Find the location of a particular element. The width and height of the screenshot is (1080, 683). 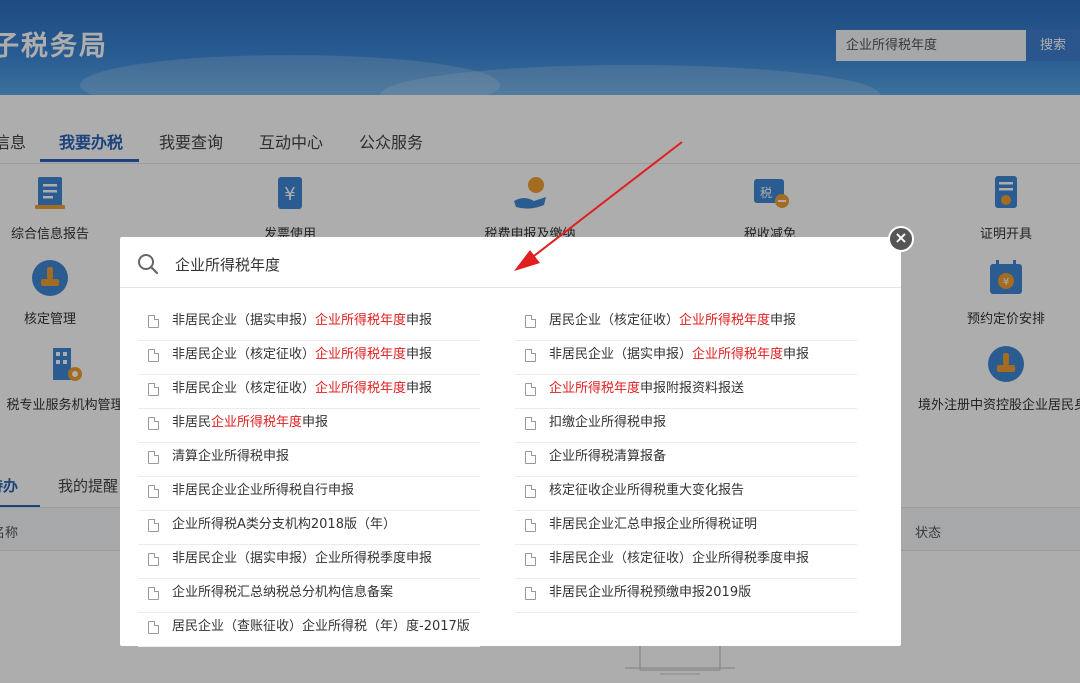

result-text: 居民企业（查账征收）企业所得税（年）度-2017版 is located at coordinates (321, 627).